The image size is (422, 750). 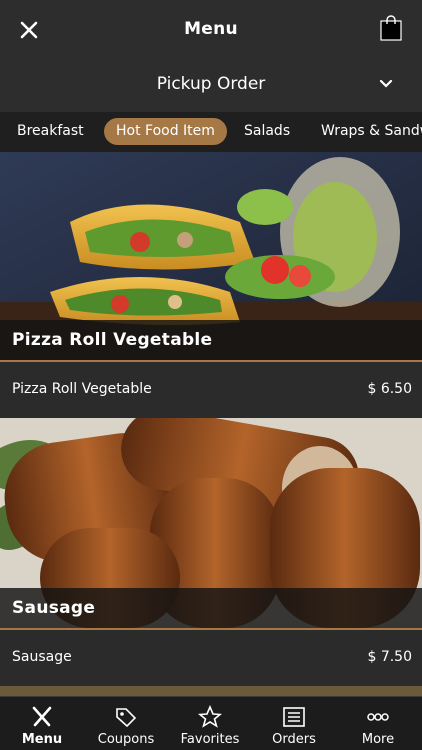 I want to click on nav-coupons-label: Coupons, so click(x=126, y=739).